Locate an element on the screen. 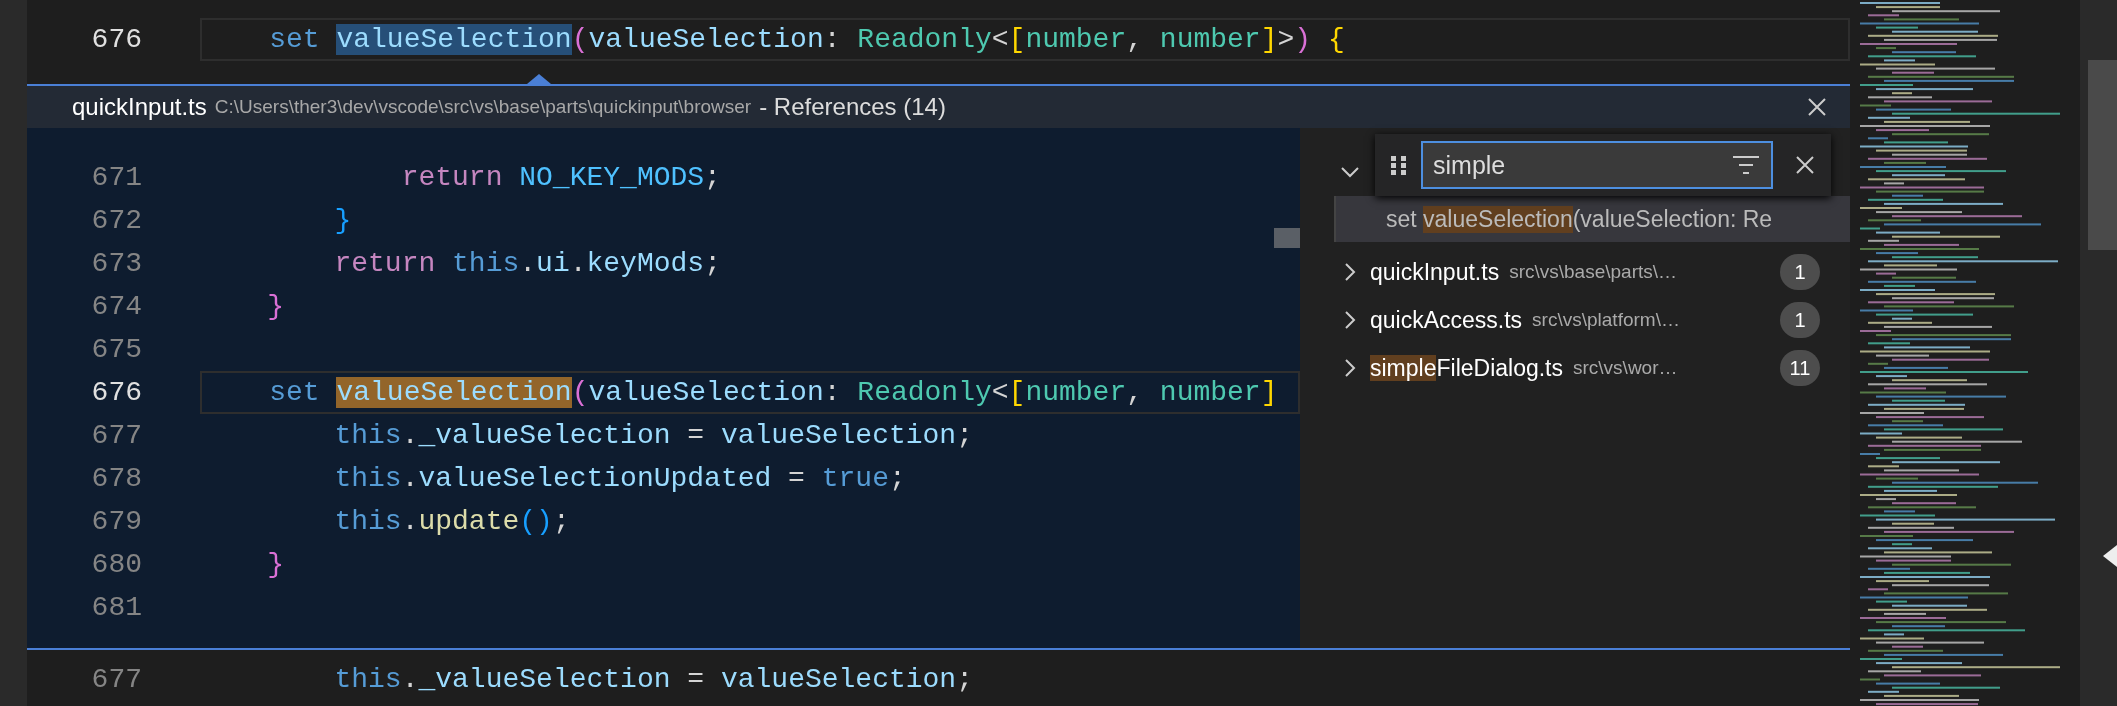 This screenshot has width=2117, height=706. line-number: 678 is located at coordinates (116, 478).